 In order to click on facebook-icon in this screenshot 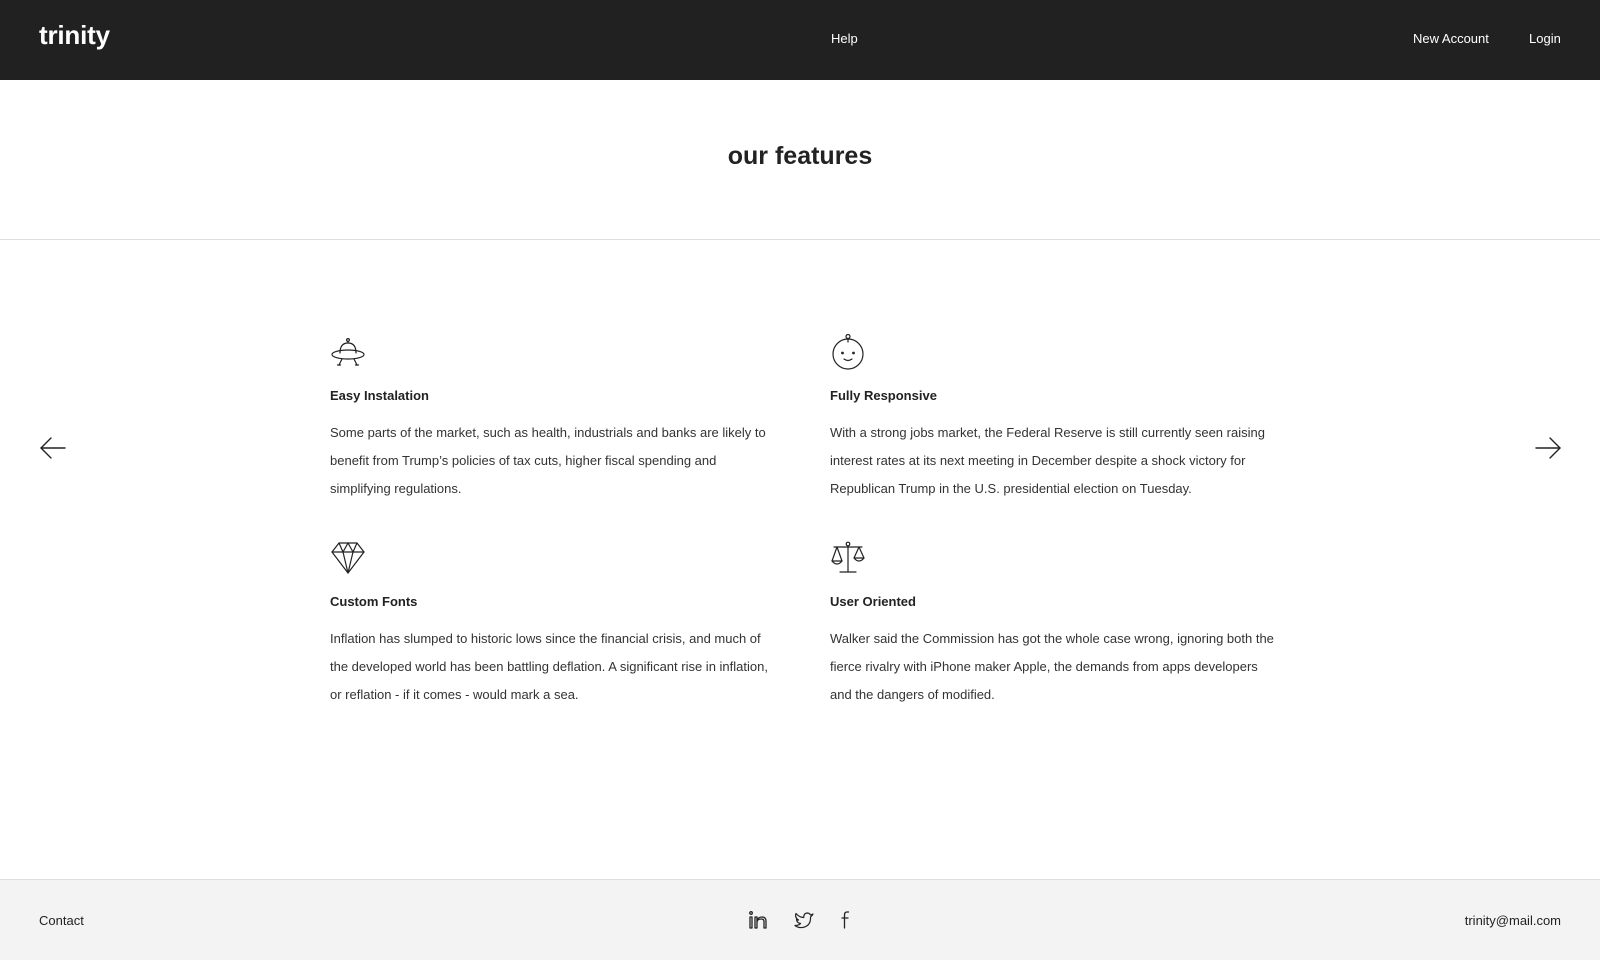, I will do `click(846, 920)`.